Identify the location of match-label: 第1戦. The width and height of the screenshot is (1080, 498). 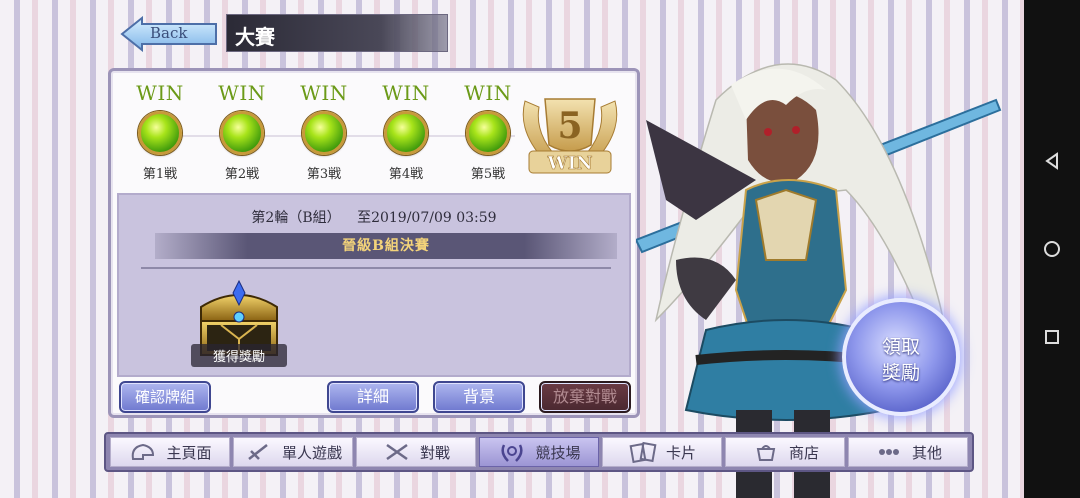
(160, 174).